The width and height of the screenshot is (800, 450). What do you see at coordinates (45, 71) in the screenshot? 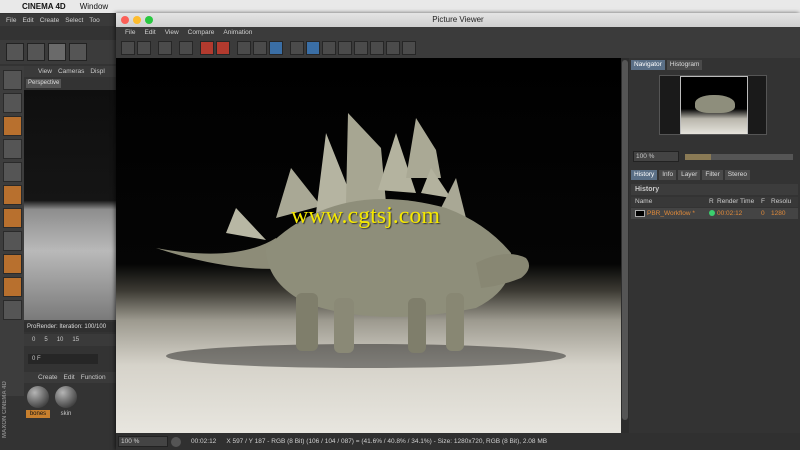
I see `viewport-menu-view: View` at bounding box center [45, 71].